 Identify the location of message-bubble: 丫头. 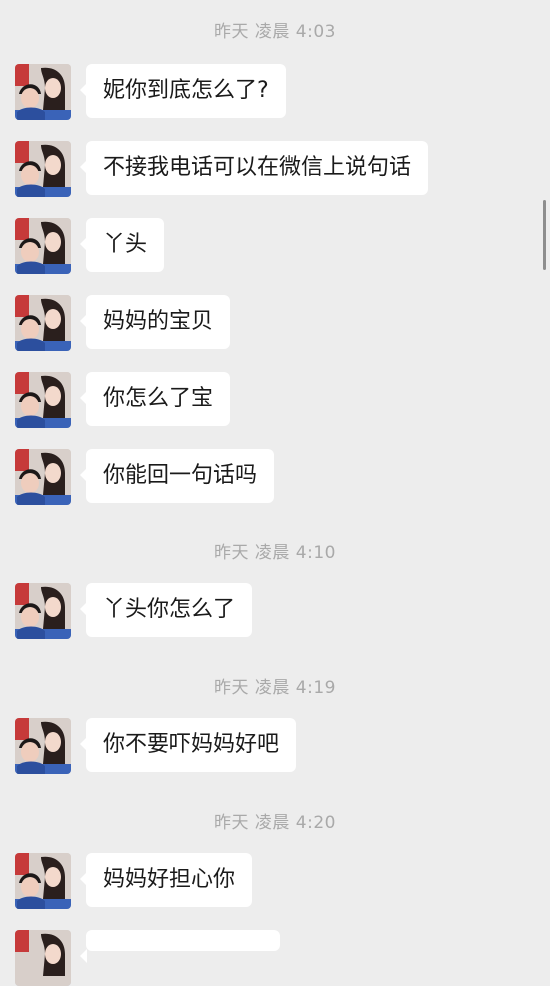
(122, 245).